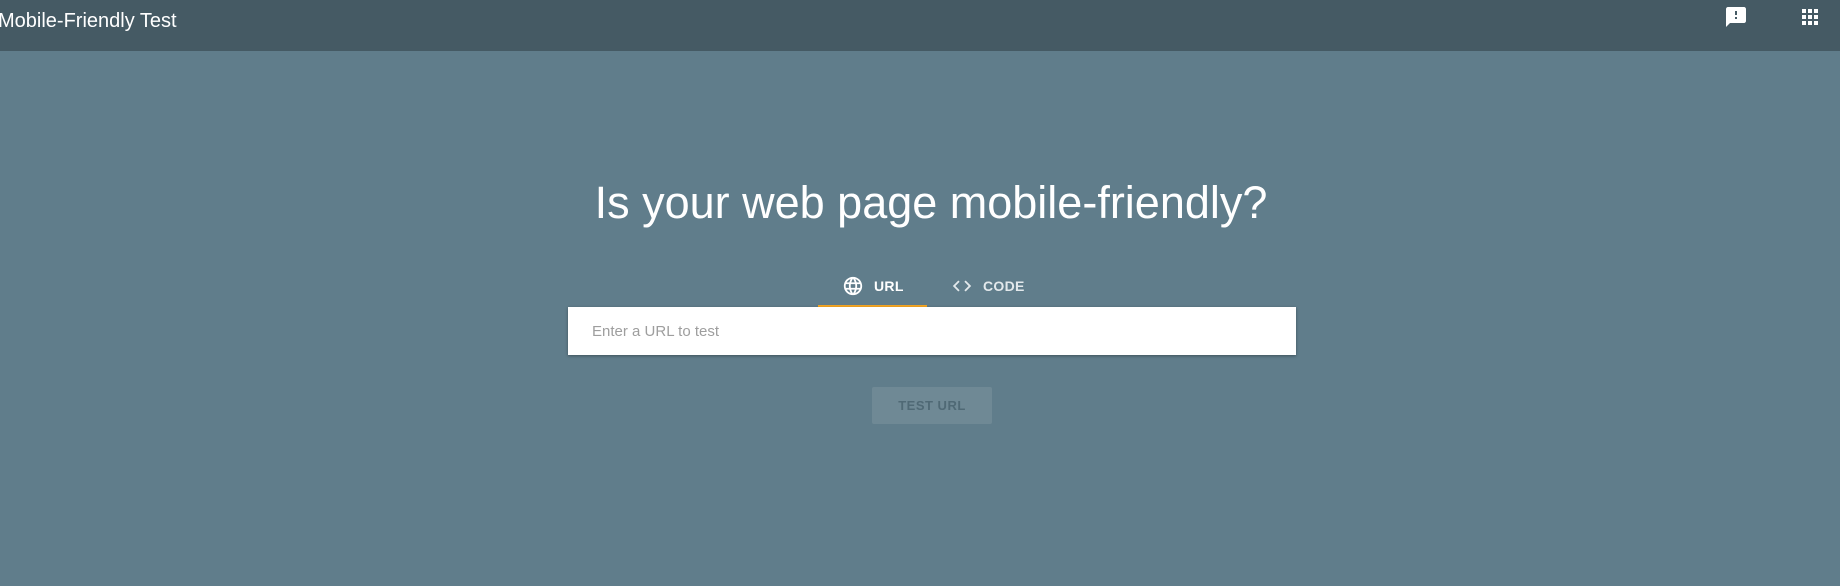 Image resolution: width=1840 pixels, height=586 pixels. I want to click on app-title: Mobile-Friendly Test, so click(88, 21).